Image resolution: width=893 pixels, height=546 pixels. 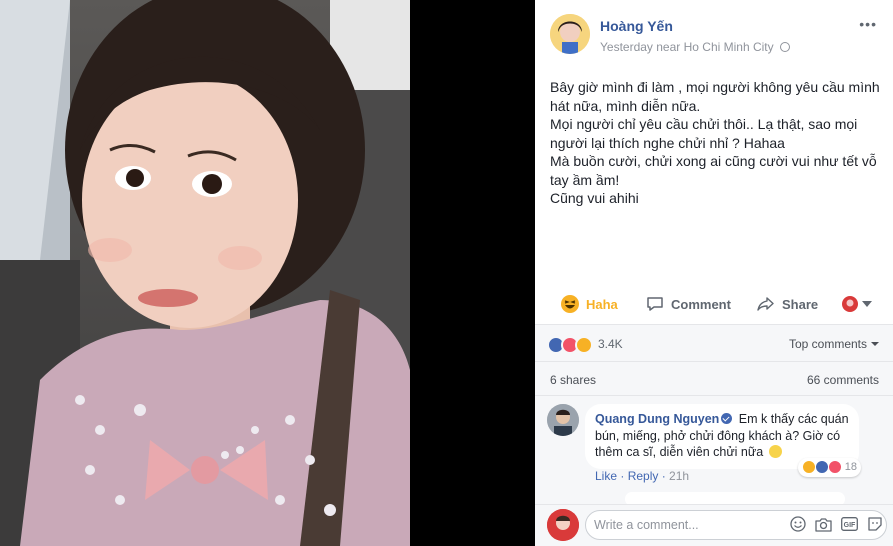 I want to click on share-button: Share, so click(x=787, y=304).